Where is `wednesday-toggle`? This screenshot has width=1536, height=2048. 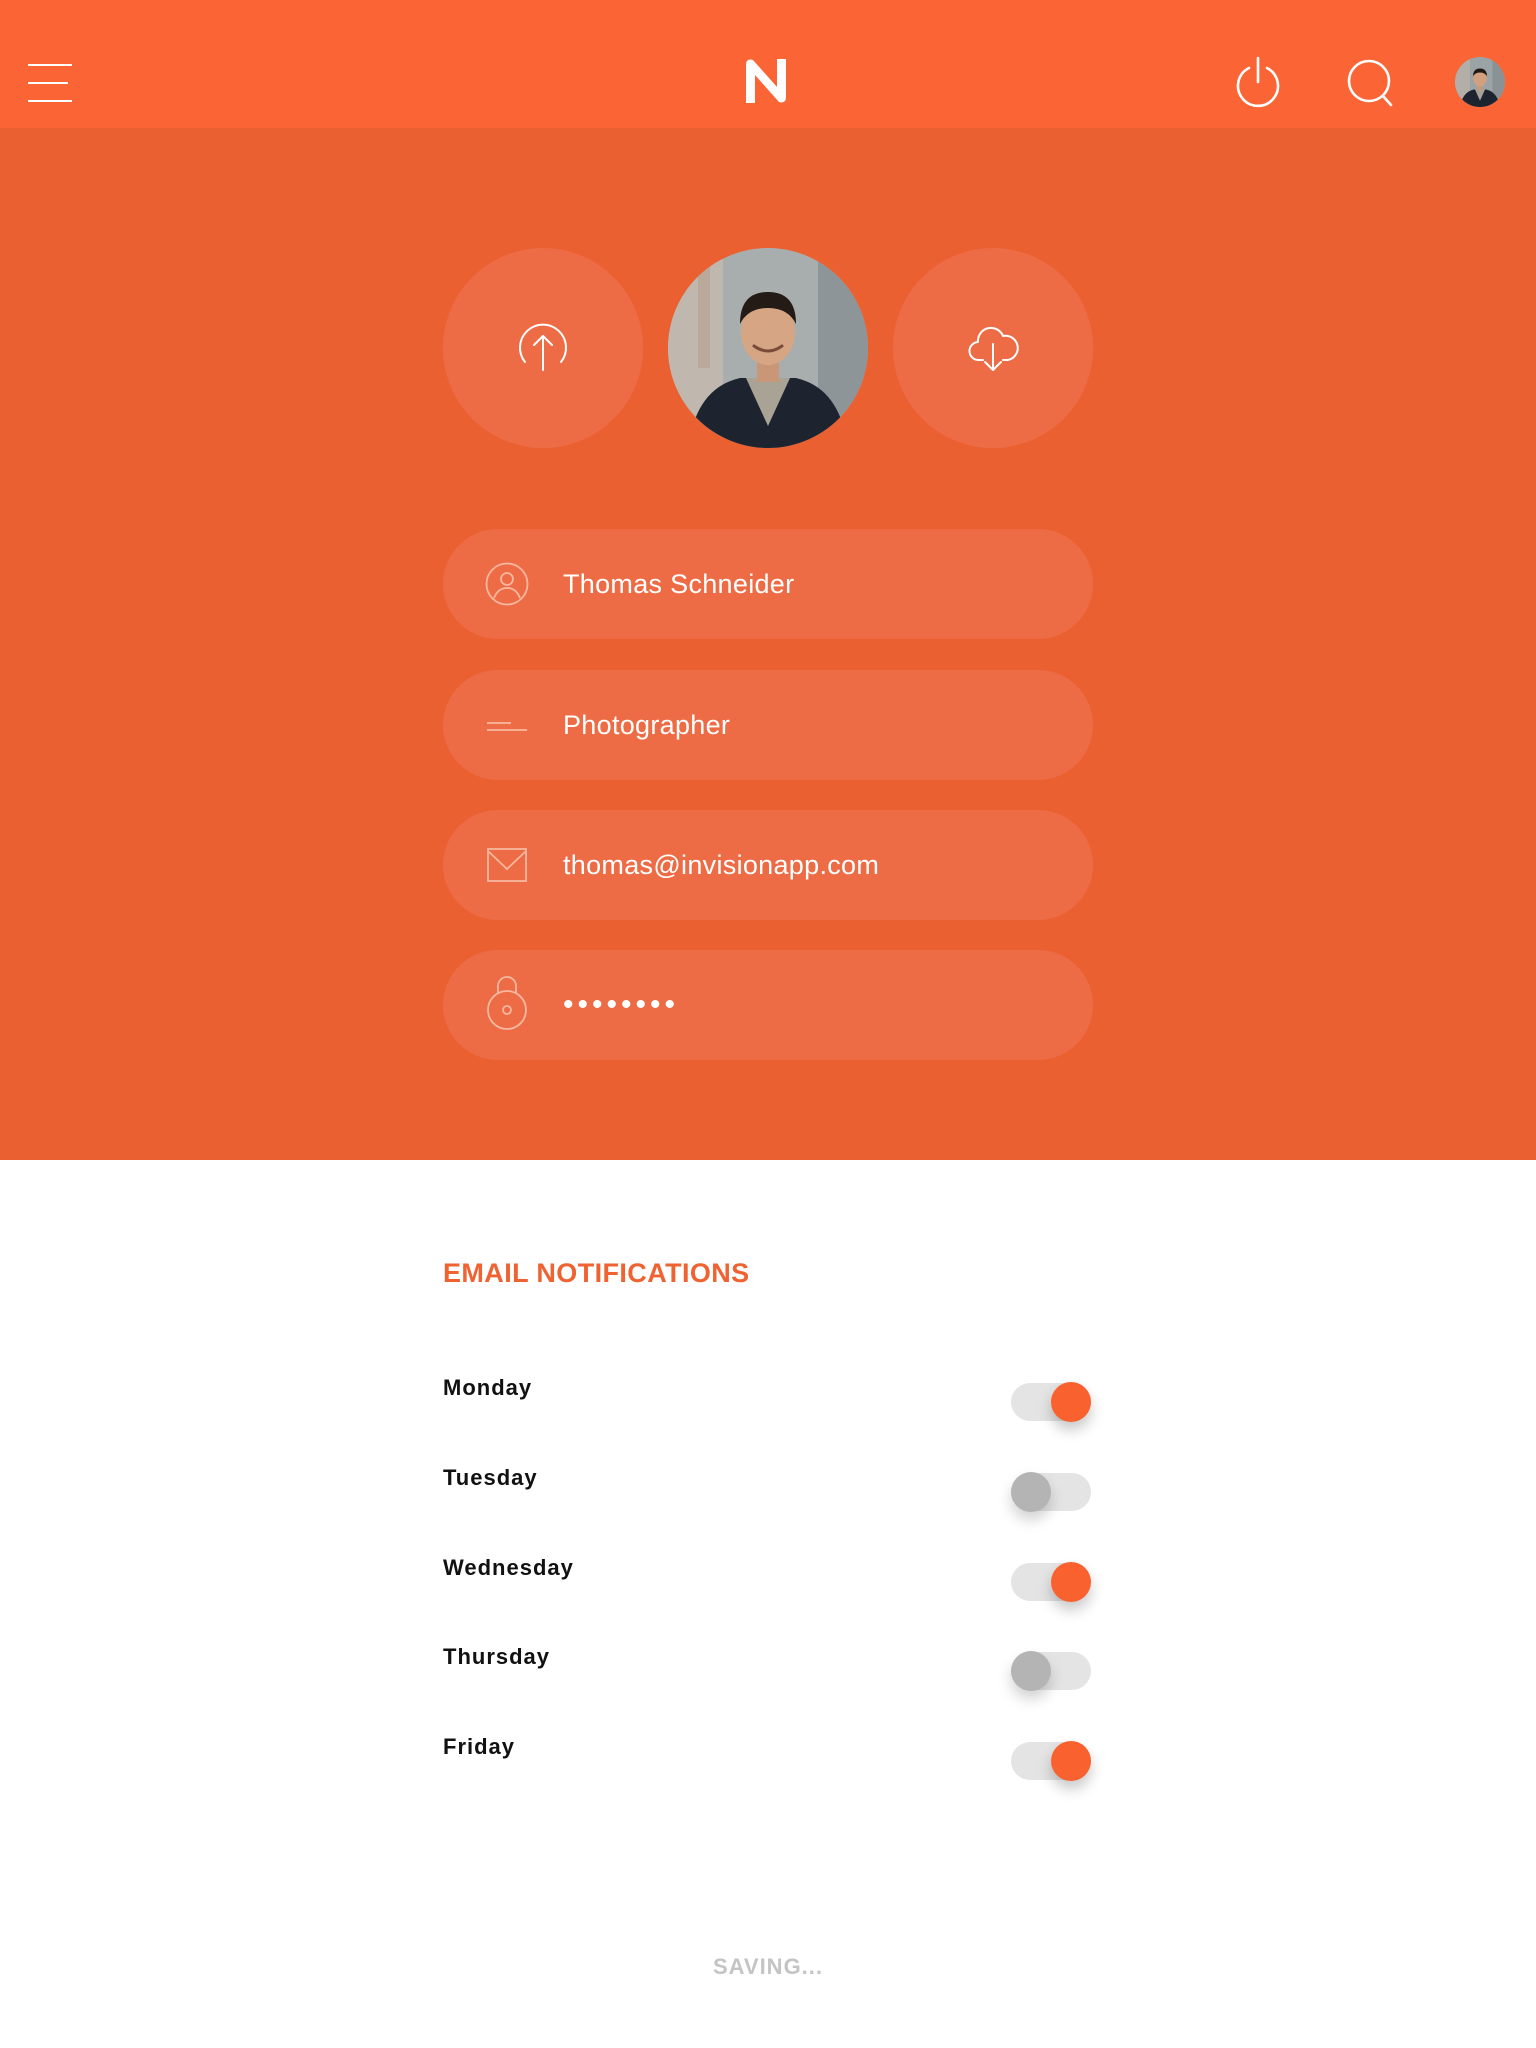 wednesday-toggle is located at coordinates (1051, 1582).